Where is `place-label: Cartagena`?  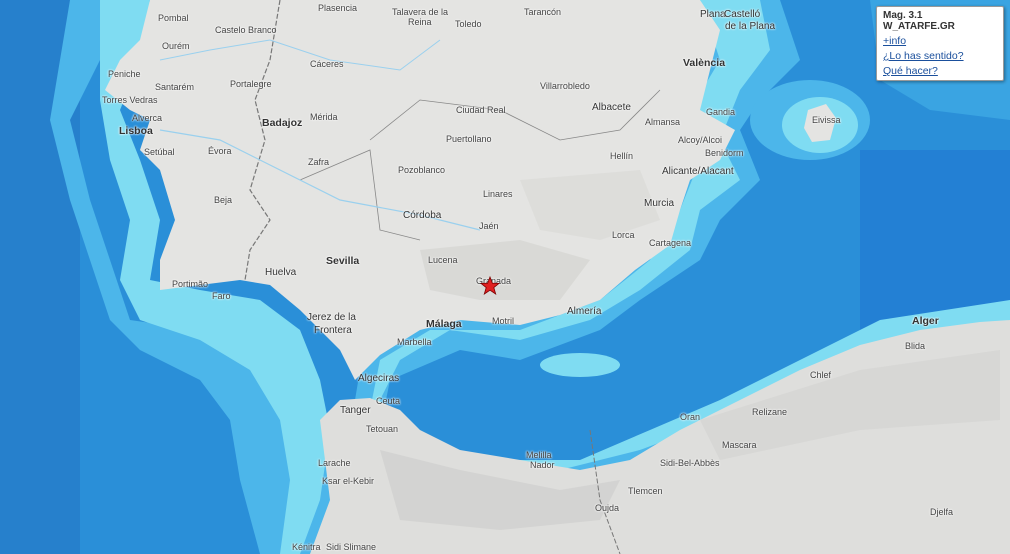 place-label: Cartagena is located at coordinates (670, 243).